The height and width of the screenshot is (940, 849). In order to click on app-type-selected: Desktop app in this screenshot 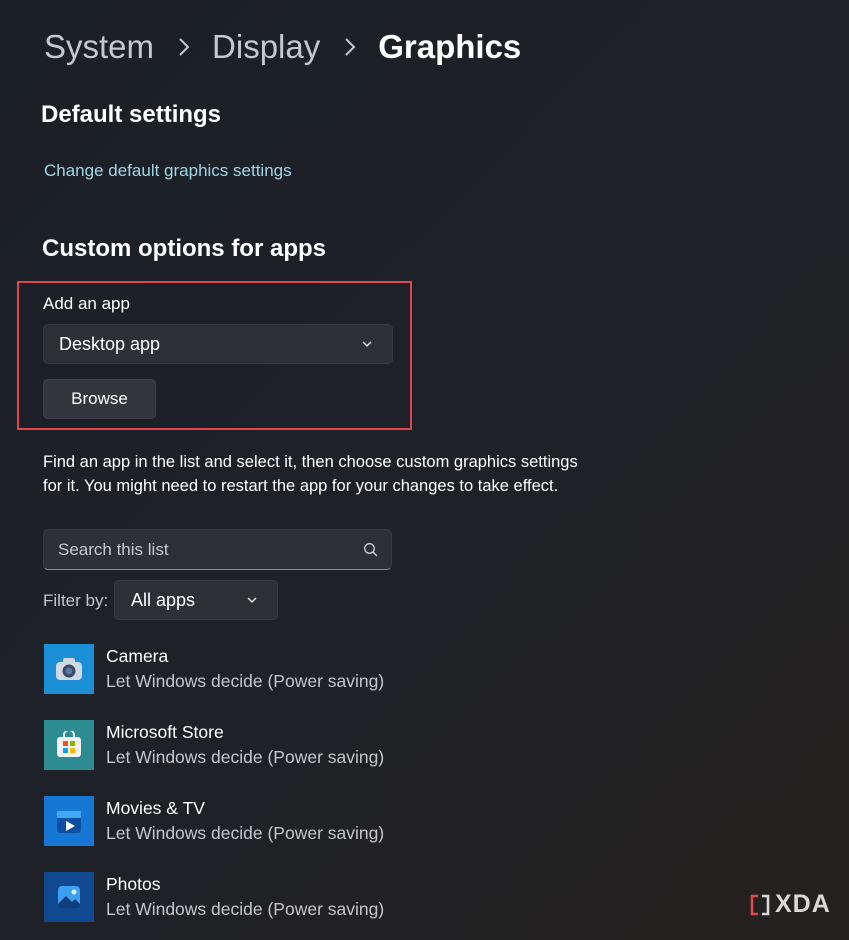, I will do `click(110, 343)`.